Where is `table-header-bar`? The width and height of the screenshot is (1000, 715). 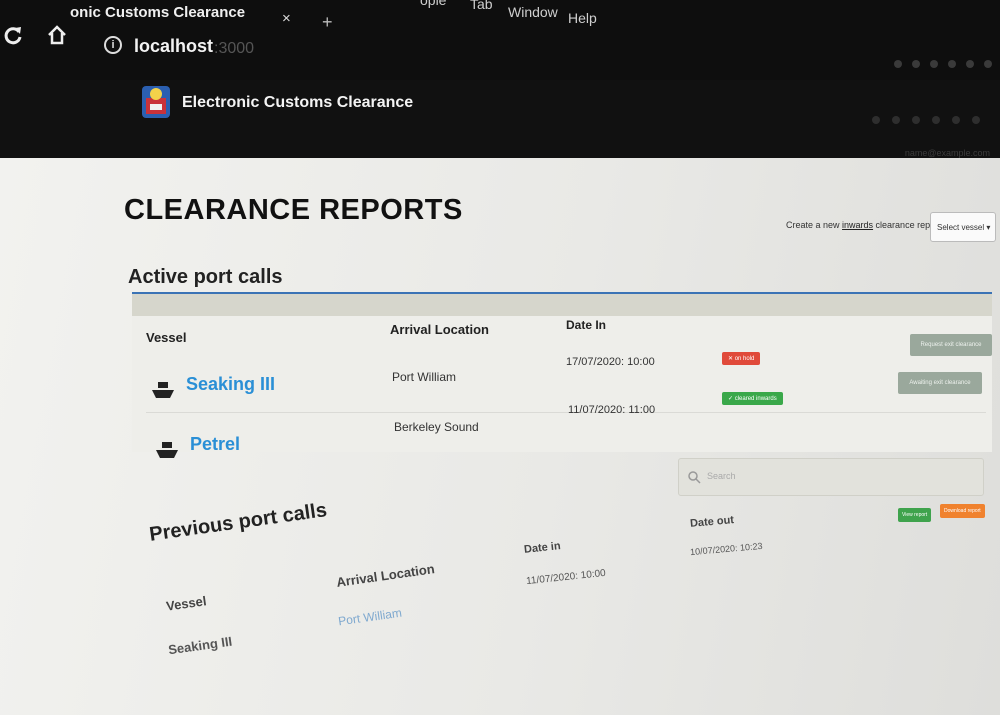 table-header-bar is located at coordinates (562, 305).